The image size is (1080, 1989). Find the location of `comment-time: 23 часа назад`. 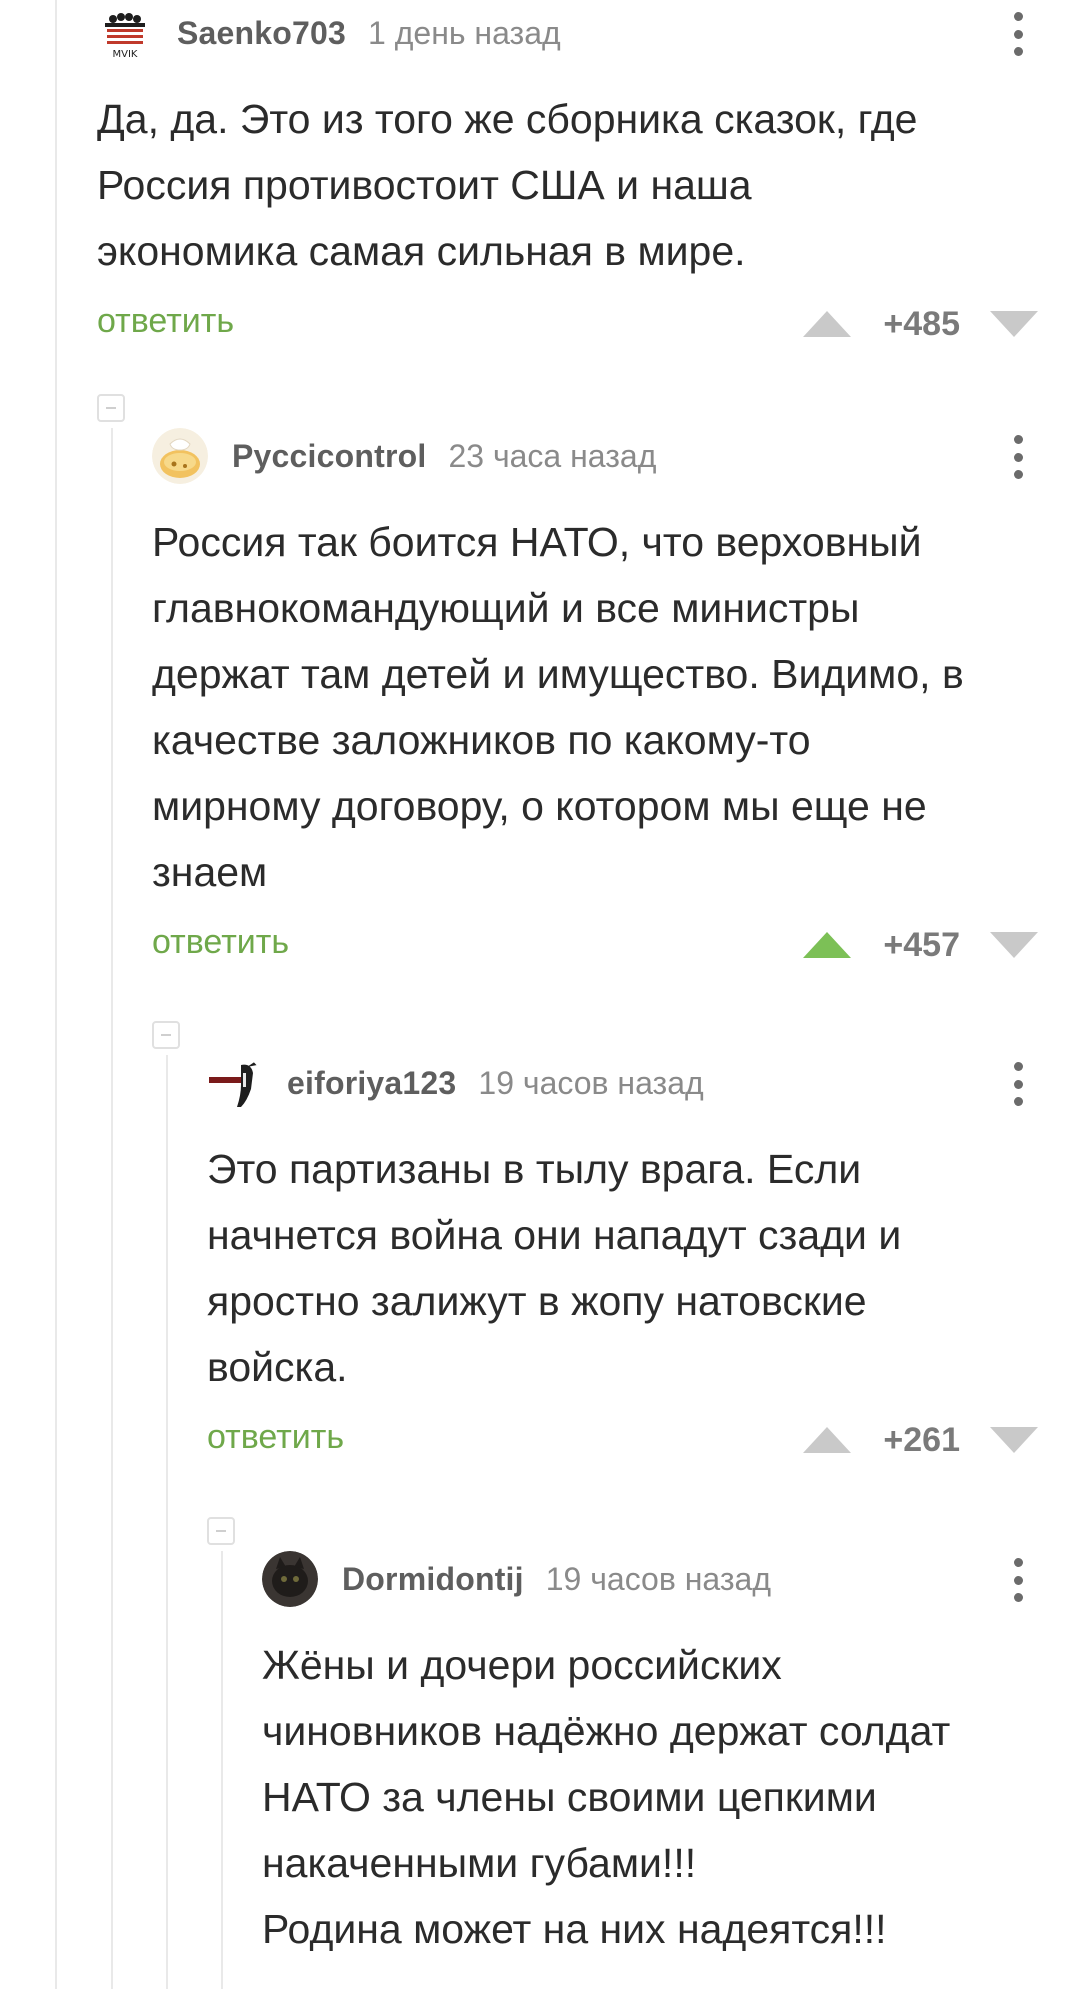

comment-time: 23 часа назад is located at coordinates (552, 455).